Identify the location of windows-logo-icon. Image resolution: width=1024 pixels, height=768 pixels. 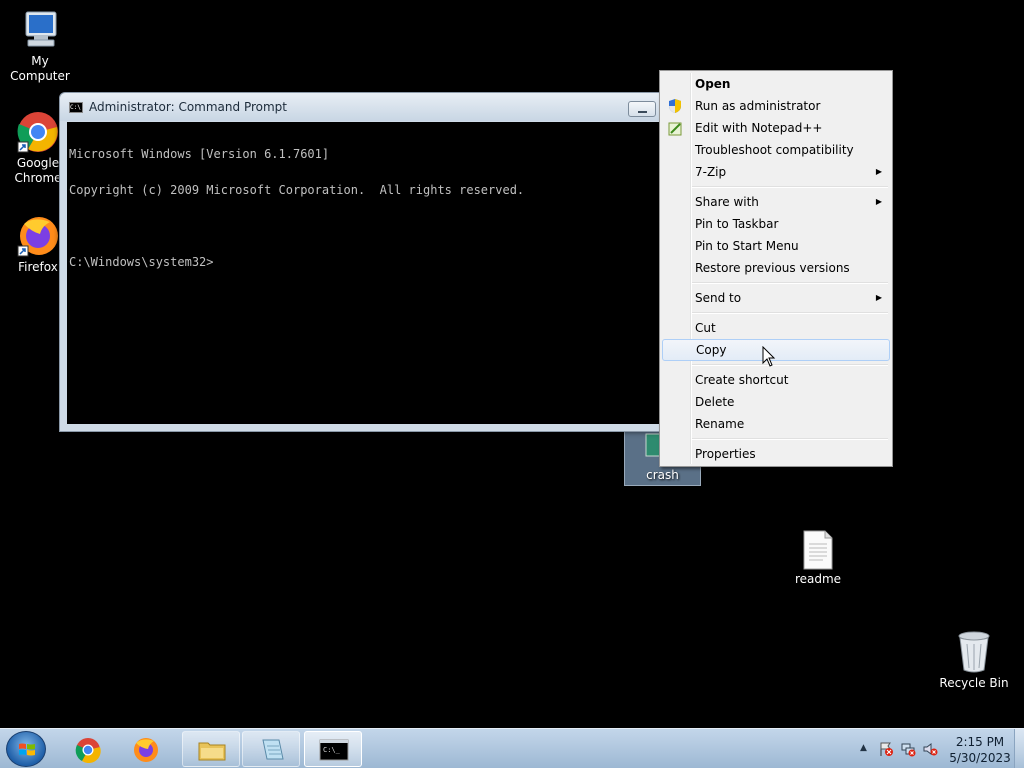
(27, 749).